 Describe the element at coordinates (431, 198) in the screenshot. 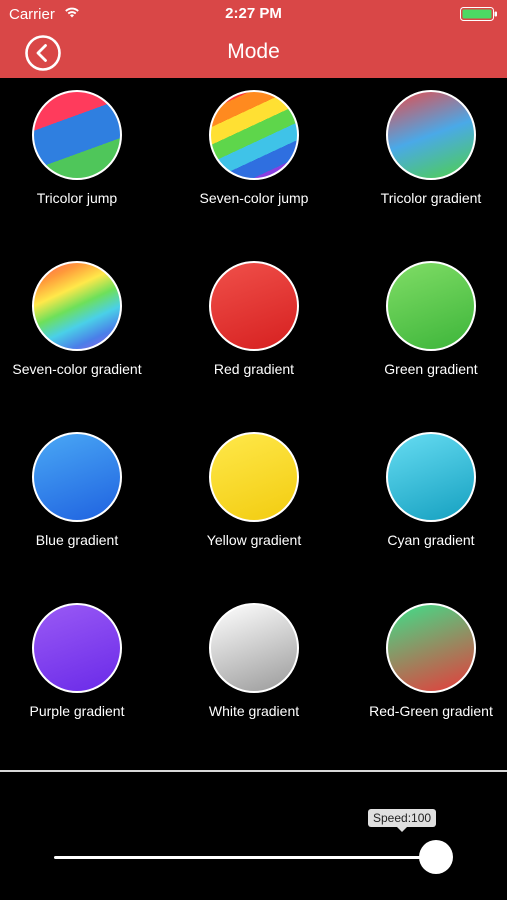

I see `mode-label: Tricolor gradient` at that location.